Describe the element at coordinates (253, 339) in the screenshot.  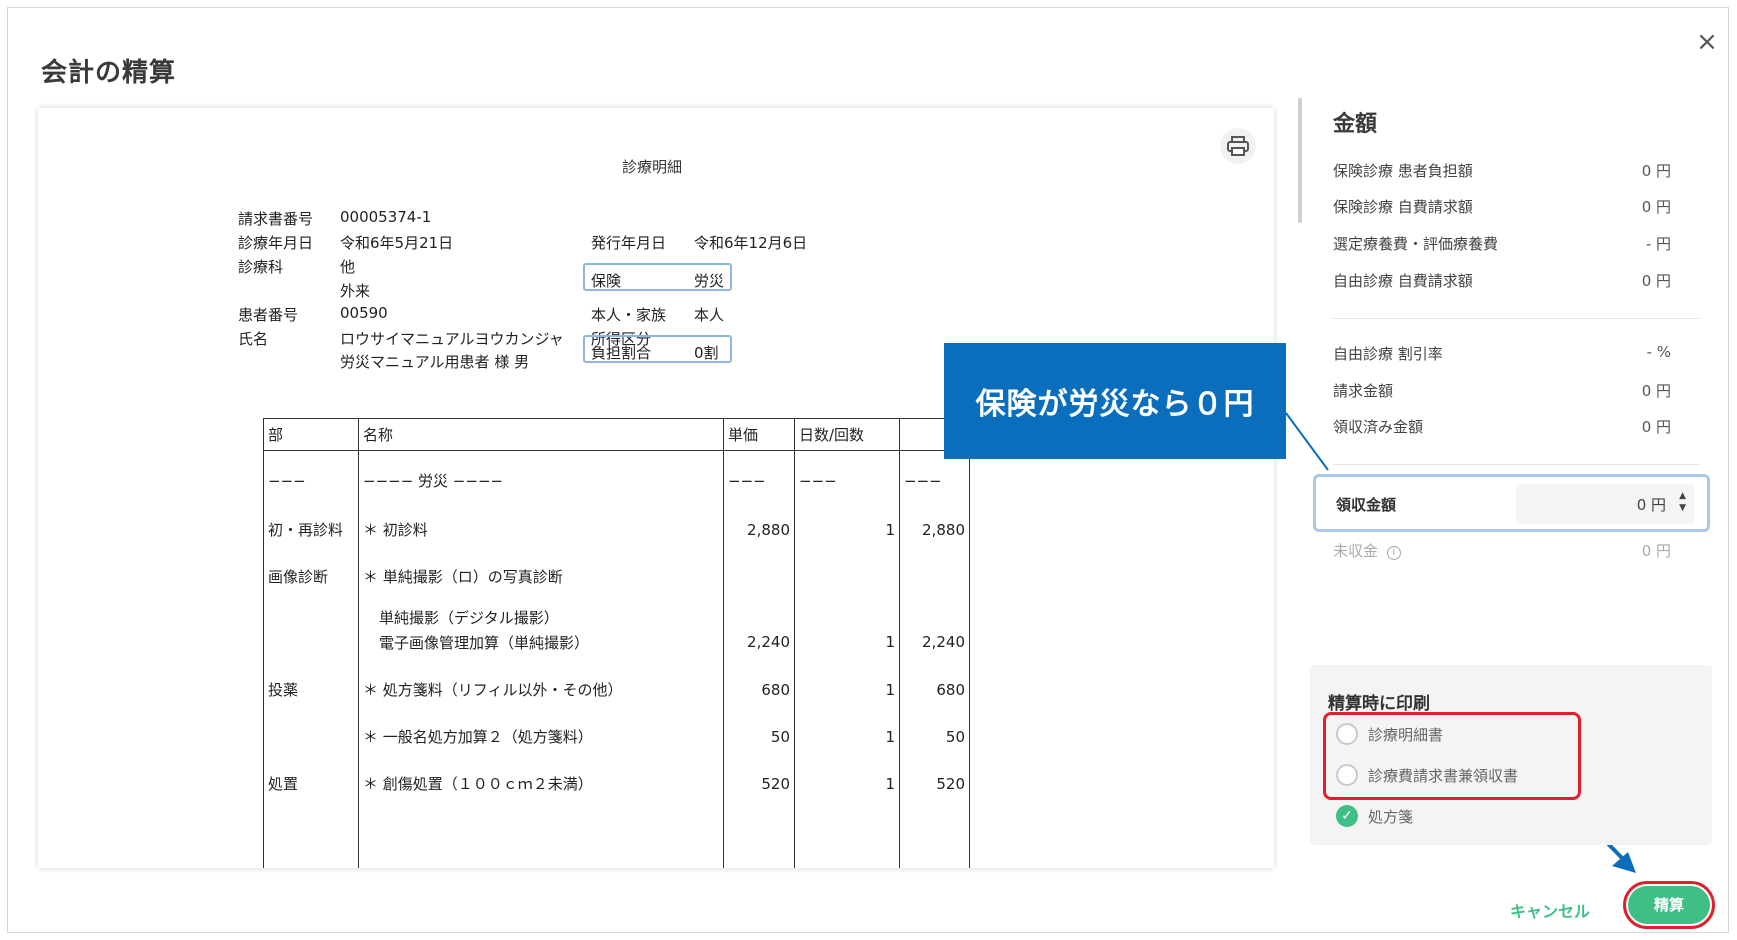
I see `name-label: 氏名` at that location.